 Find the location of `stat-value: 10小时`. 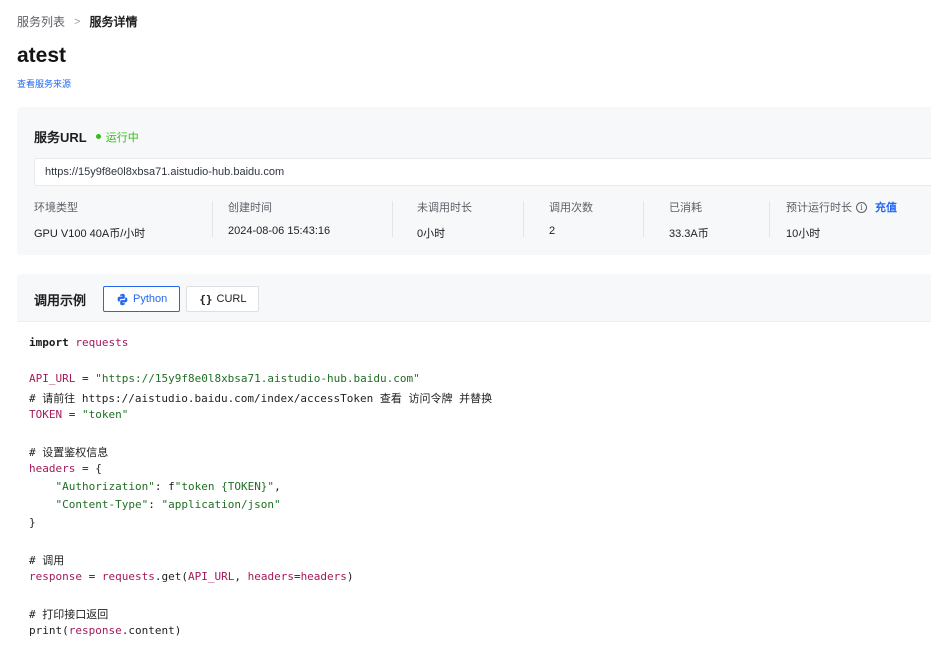

stat-value: 10小时 is located at coordinates (803, 234).